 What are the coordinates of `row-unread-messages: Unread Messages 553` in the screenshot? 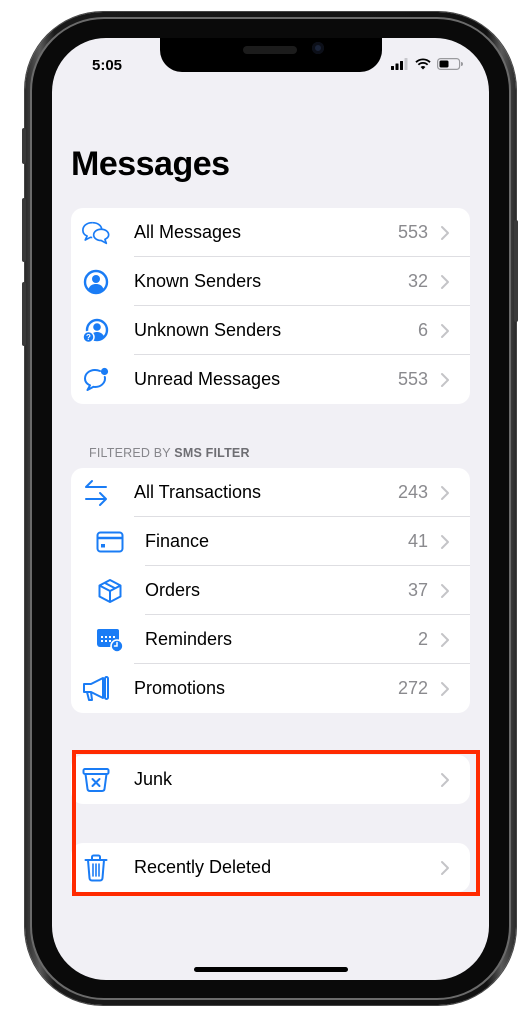 It's located at (270, 379).